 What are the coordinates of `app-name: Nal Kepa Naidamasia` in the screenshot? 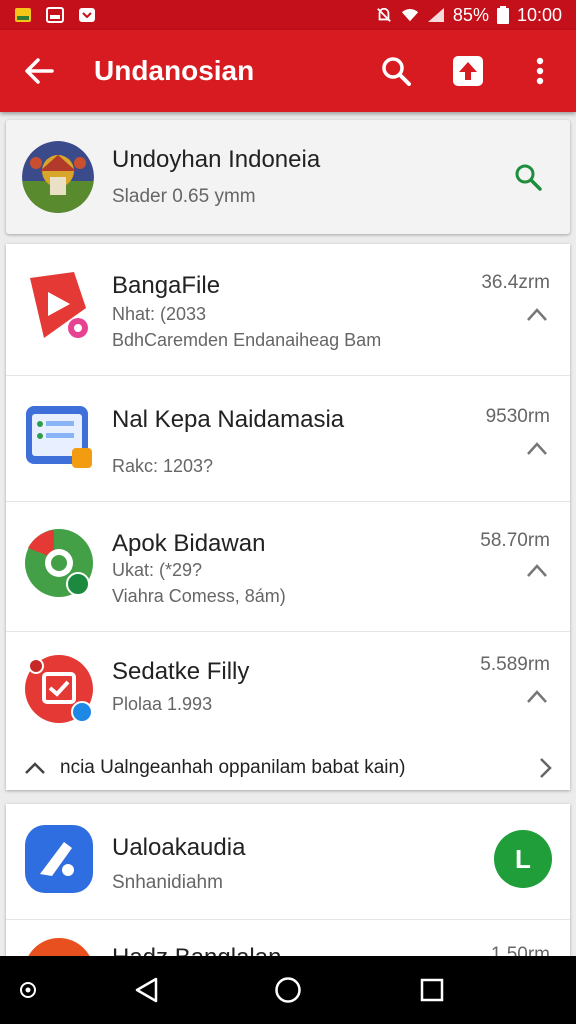 It's located at (228, 419).